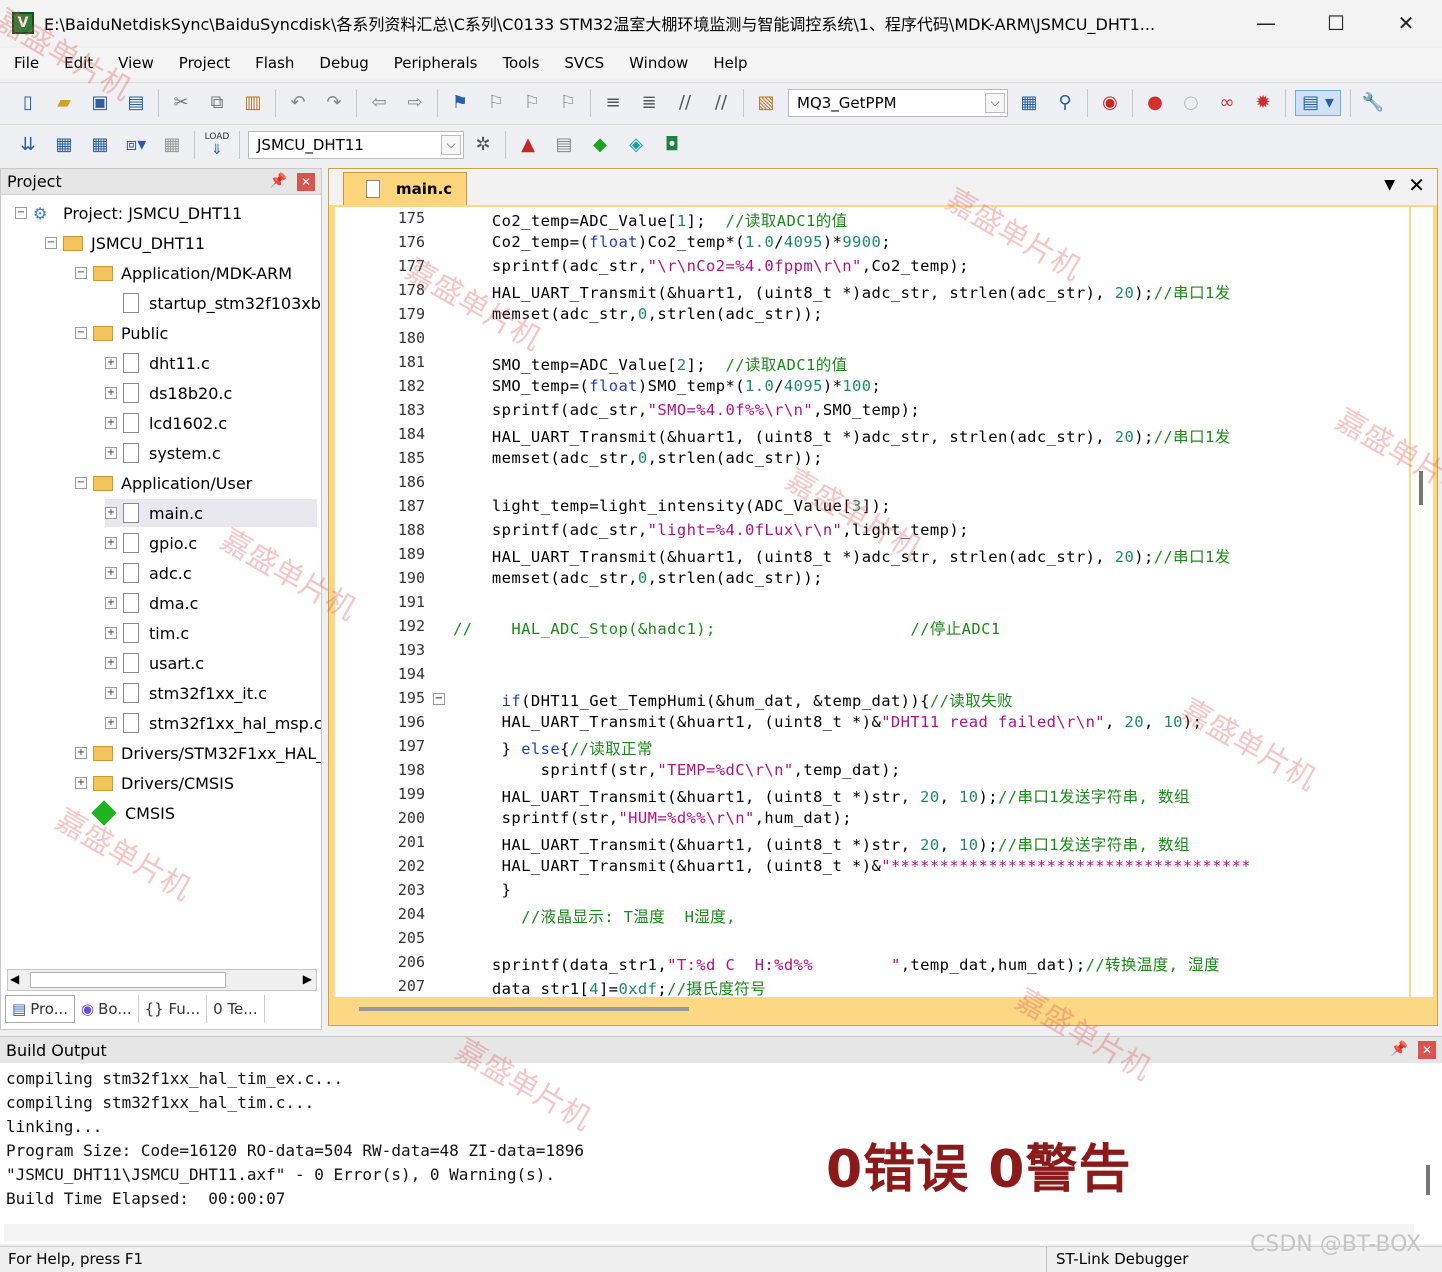 This screenshot has width=1442, height=1272. What do you see at coordinates (1065, 103) in the screenshot?
I see `incremental-find-icon: ⚲` at bounding box center [1065, 103].